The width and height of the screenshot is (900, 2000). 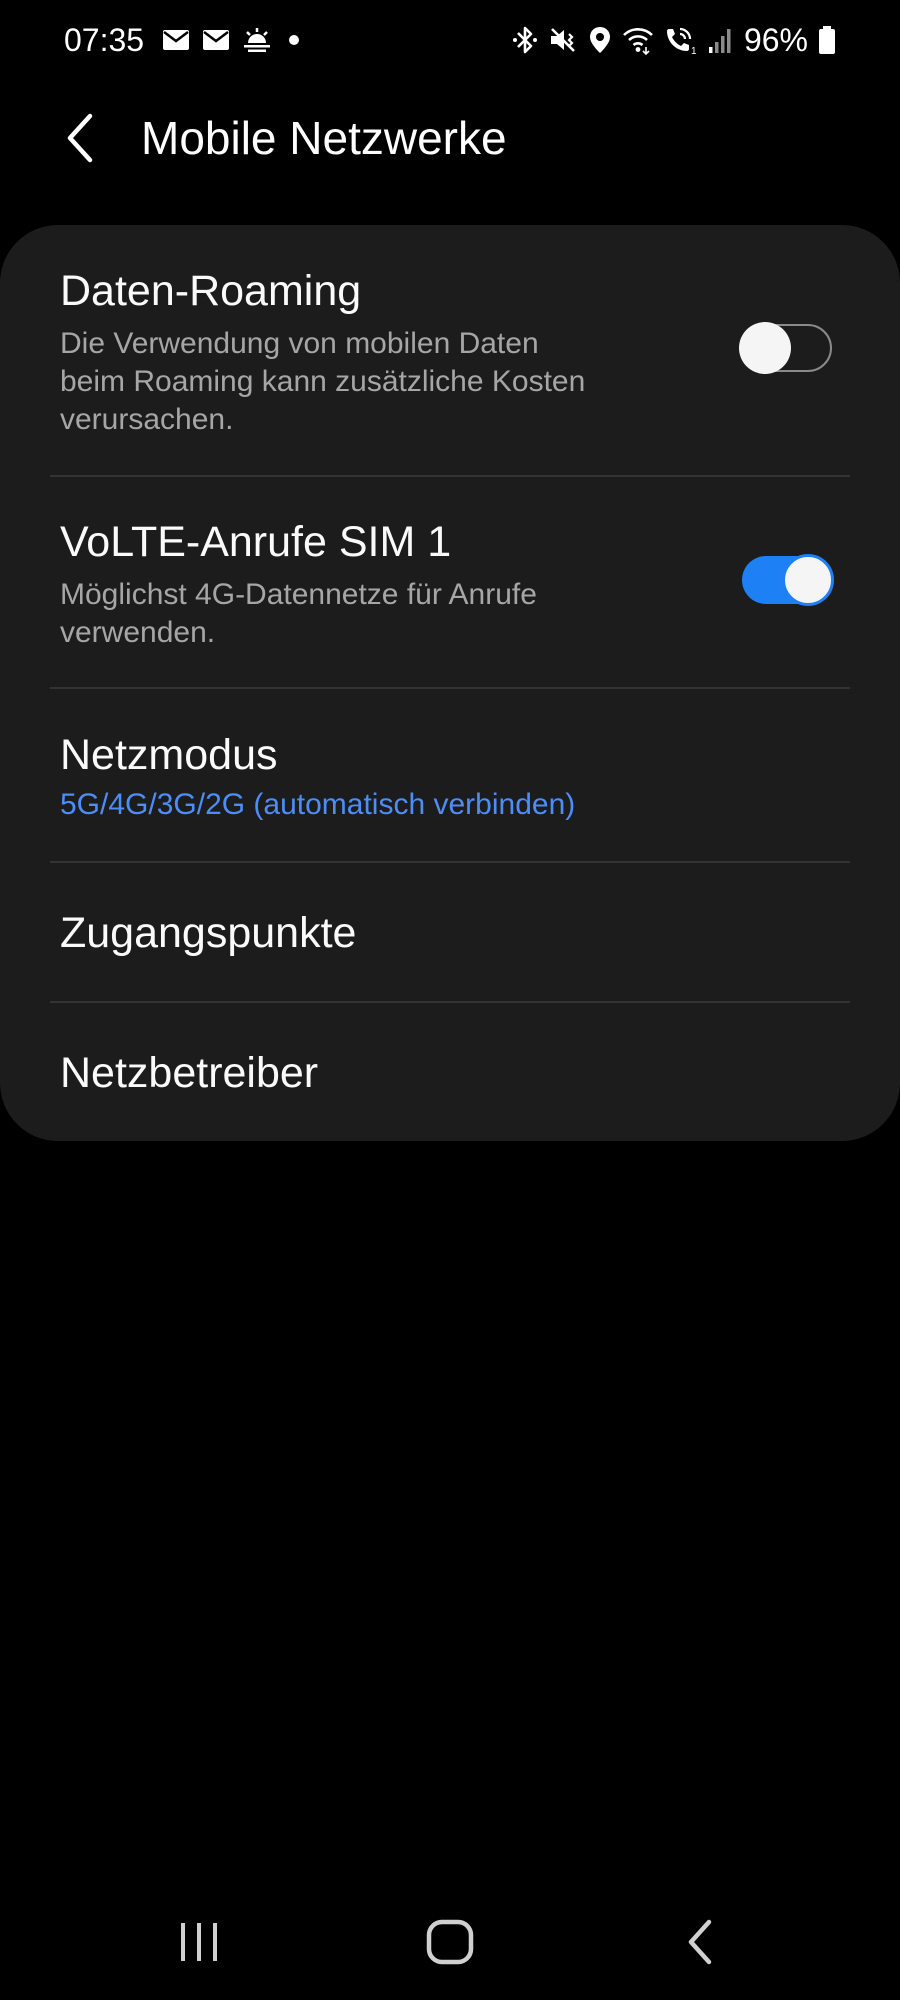 I want to click on location-icon, so click(x=600, y=40).